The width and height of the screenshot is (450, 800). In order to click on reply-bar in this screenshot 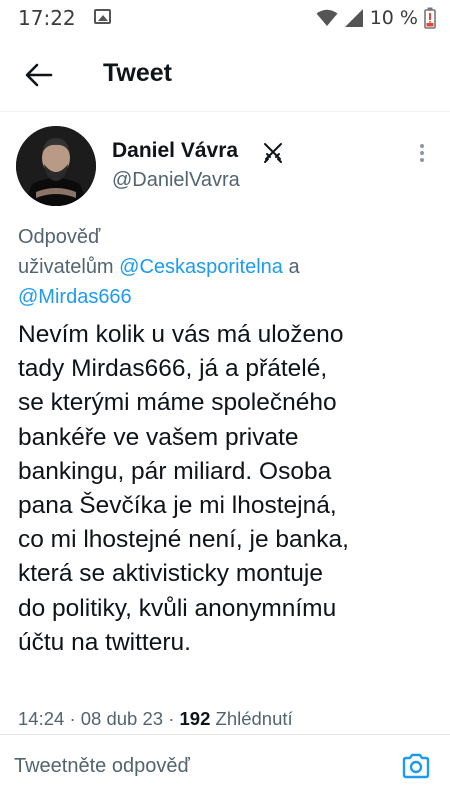, I will do `click(225, 767)`.